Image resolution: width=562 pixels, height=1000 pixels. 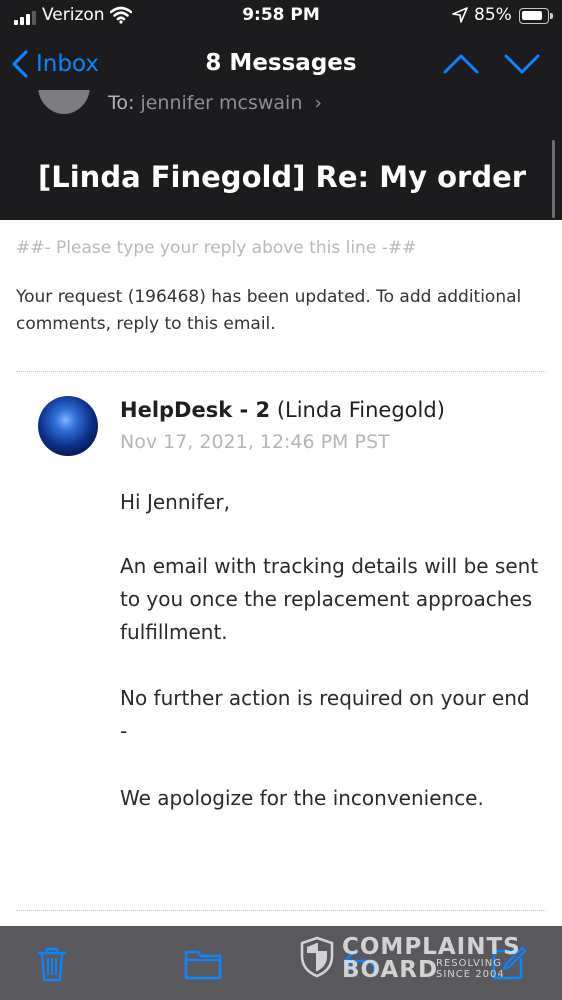 I want to click on author-detail: (Linda Finegold), so click(x=360, y=410).